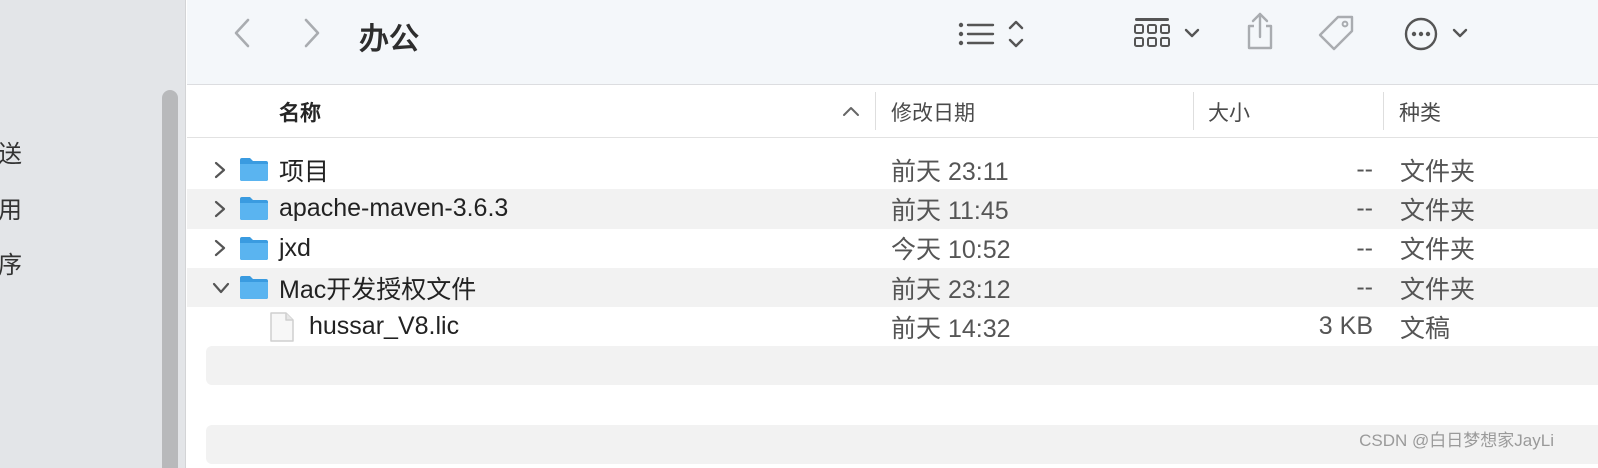  I want to click on sidebar-item-1: 送, so click(11, 151).